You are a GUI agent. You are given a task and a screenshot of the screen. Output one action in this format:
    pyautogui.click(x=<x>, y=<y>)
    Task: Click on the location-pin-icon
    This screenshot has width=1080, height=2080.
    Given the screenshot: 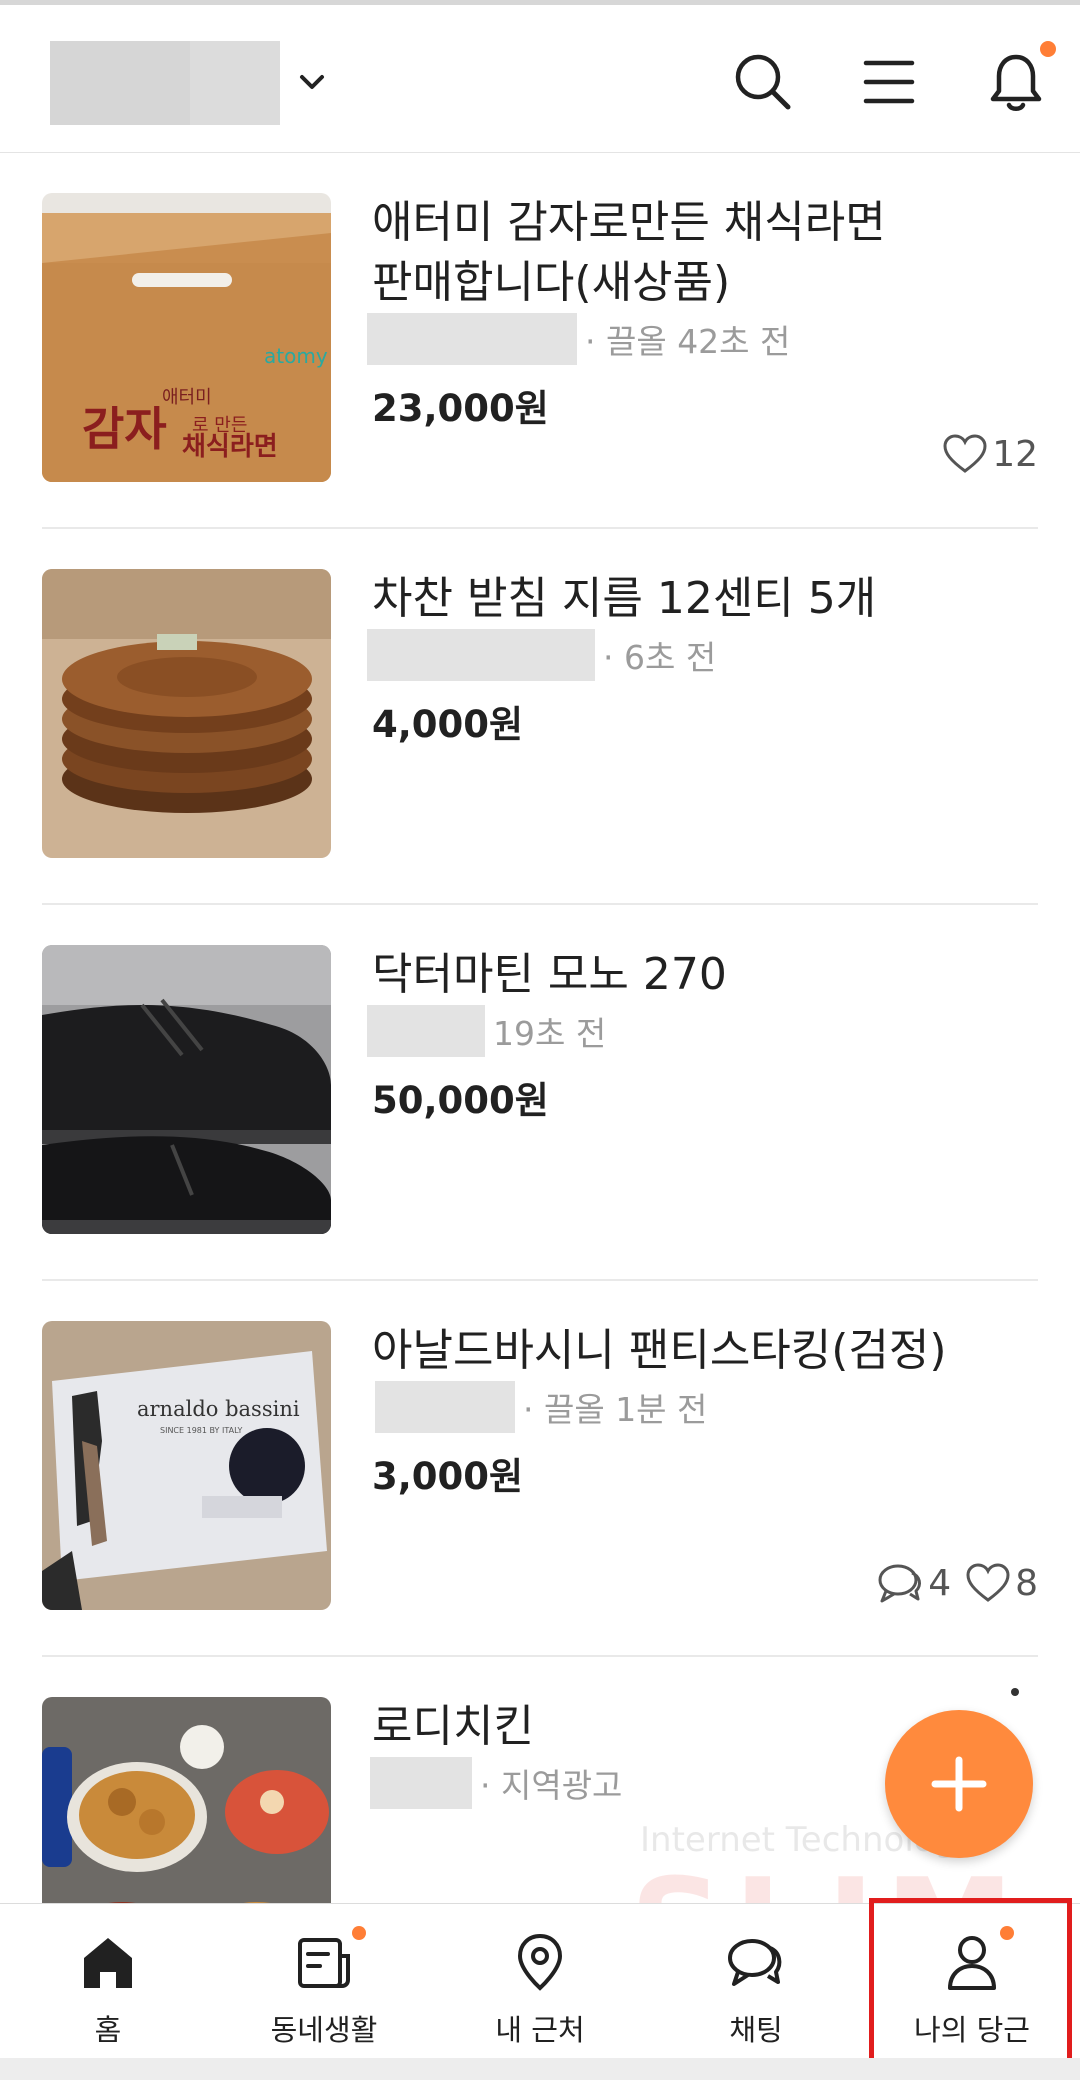 What is the action you would take?
    pyautogui.click(x=540, y=1962)
    